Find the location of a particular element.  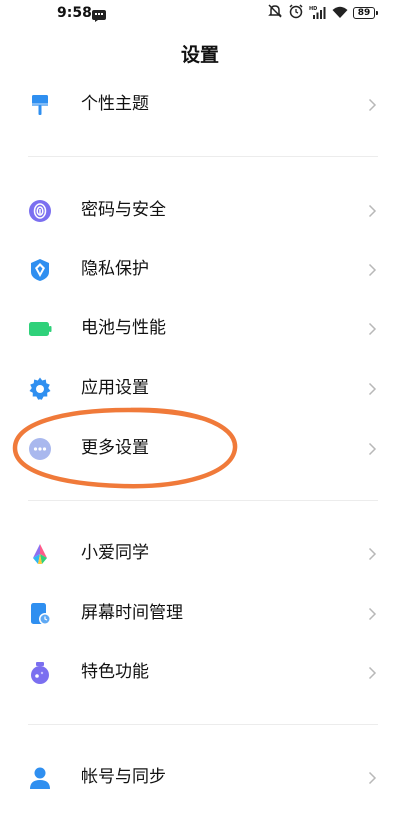

status-icons: HD 89 is located at coordinates (322, 13).